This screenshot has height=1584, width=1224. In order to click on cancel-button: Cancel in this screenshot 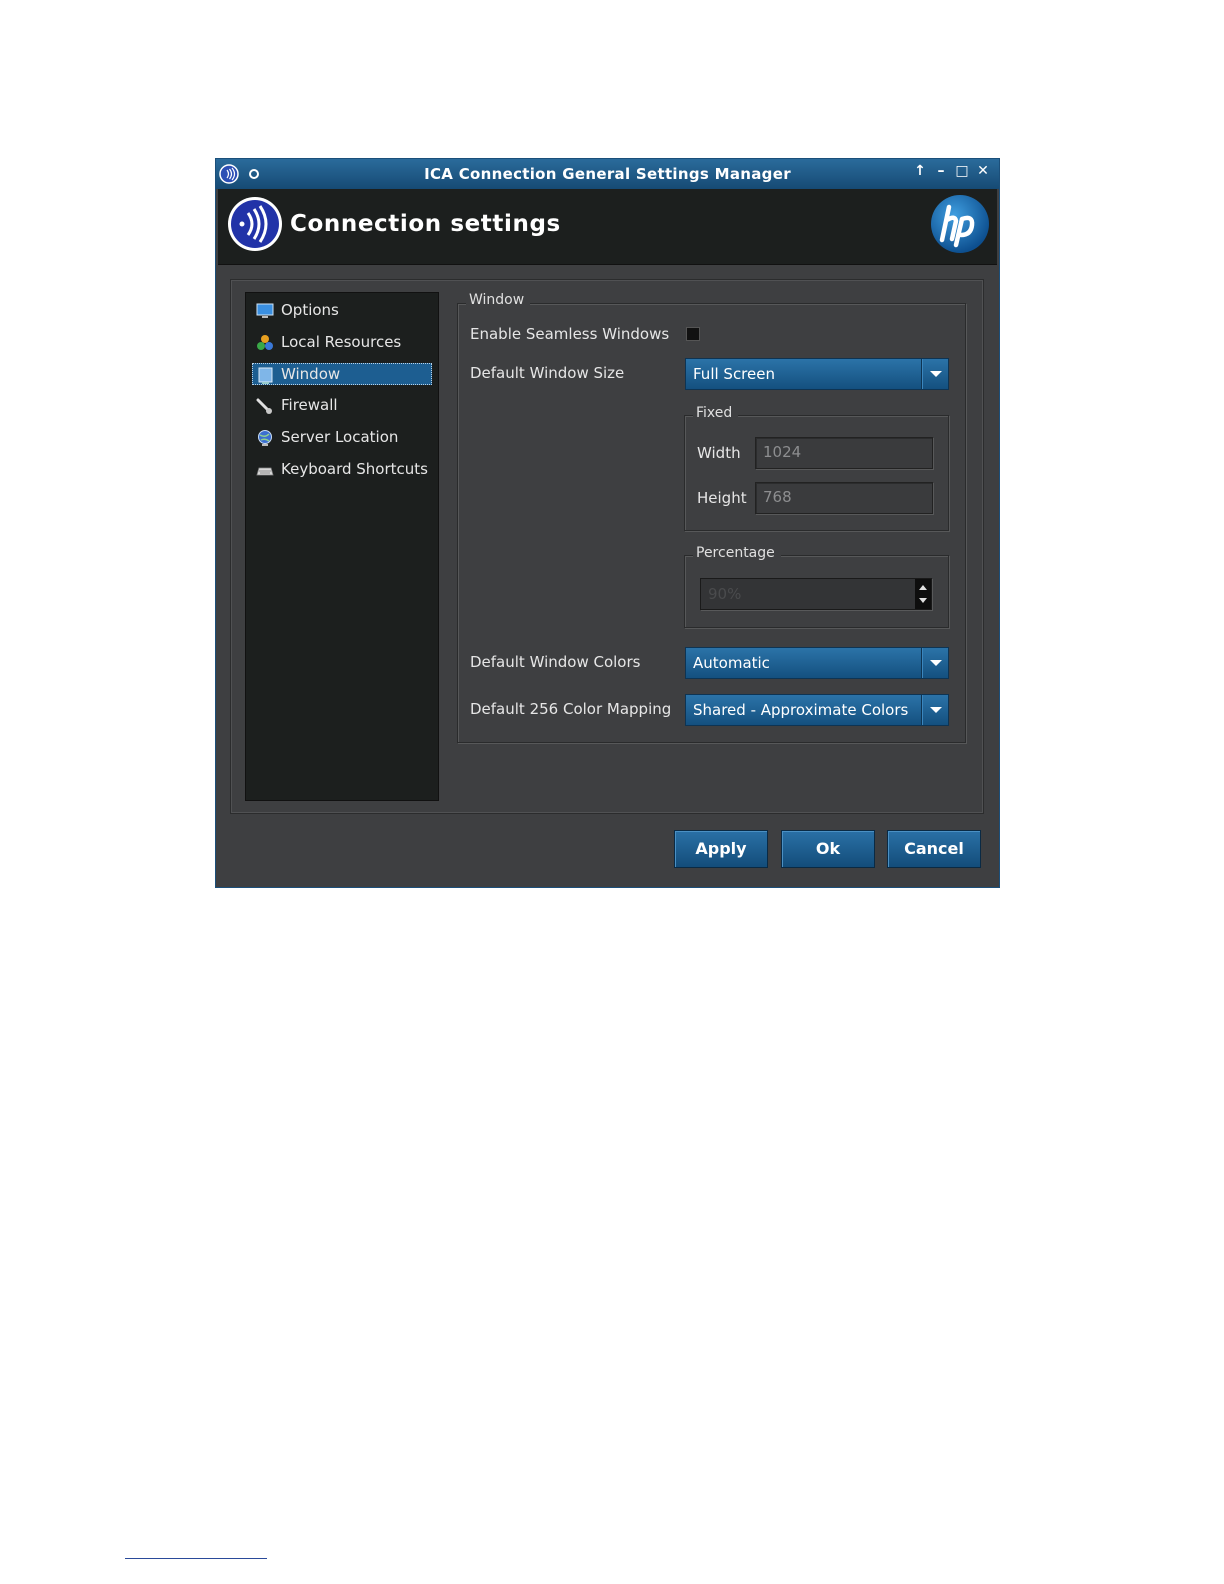, I will do `click(934, 849)`.